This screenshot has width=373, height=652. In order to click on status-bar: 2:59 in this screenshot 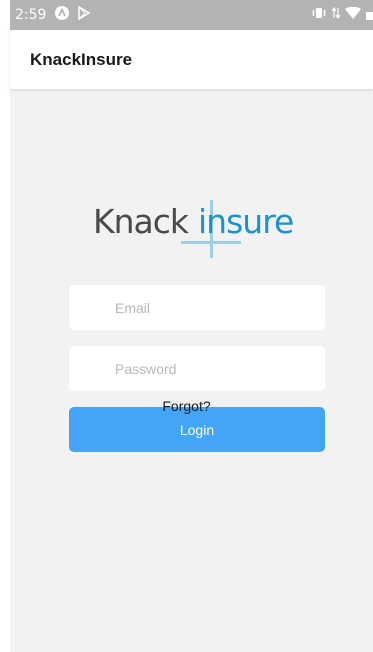, I will do `click(191, 15)`.